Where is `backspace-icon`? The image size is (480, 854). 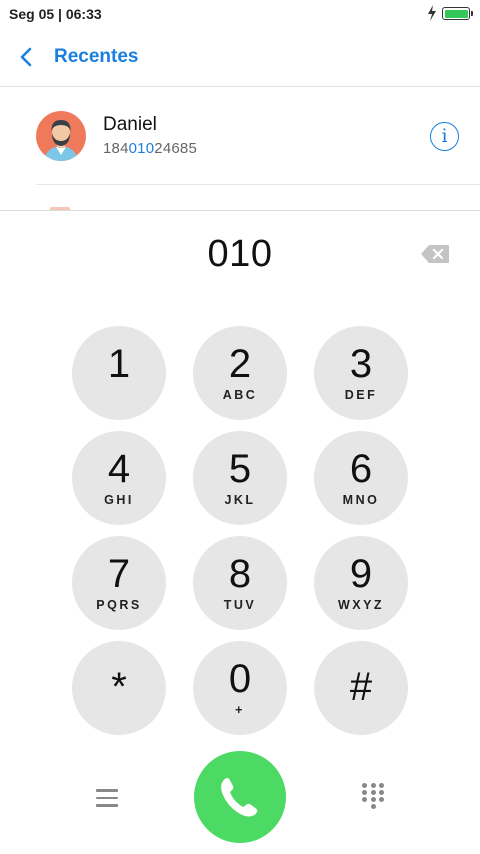 backspace-icon is located at coordinates (435, 254).